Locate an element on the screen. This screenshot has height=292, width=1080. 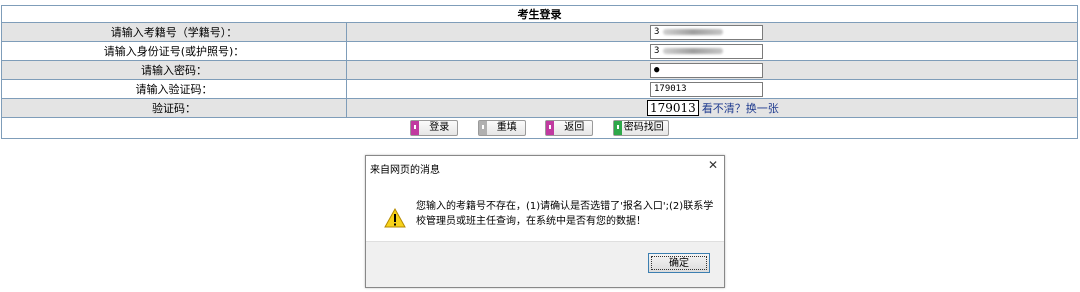
login-button: 登录 is located at coordinates (434, 128).